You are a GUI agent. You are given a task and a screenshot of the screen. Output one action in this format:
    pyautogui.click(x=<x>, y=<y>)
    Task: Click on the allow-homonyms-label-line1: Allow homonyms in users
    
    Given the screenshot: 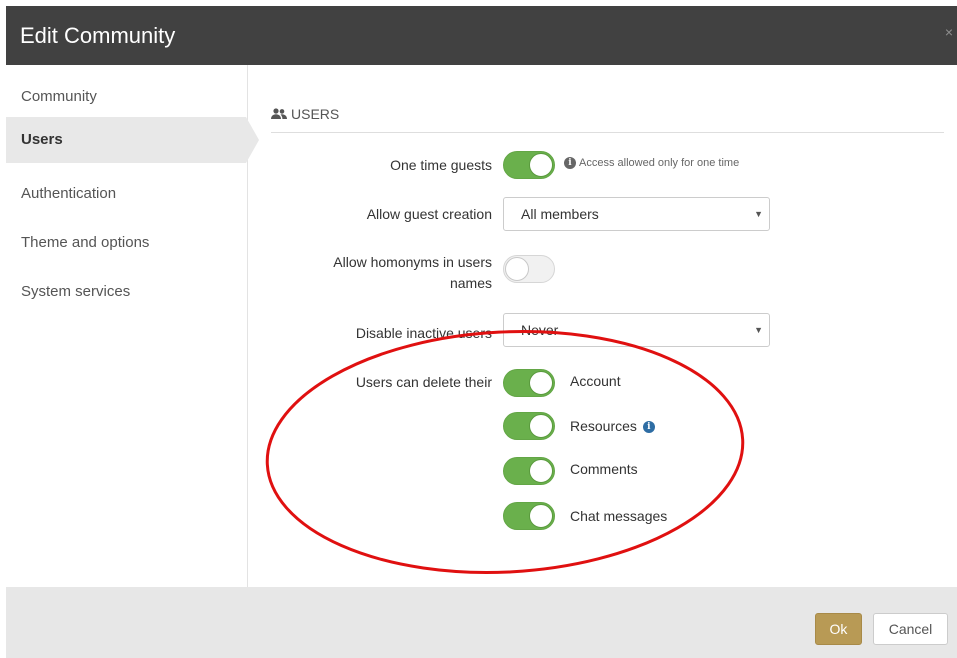 What is the action you would take?
    pyautogui.click(x=412, y=262)
    